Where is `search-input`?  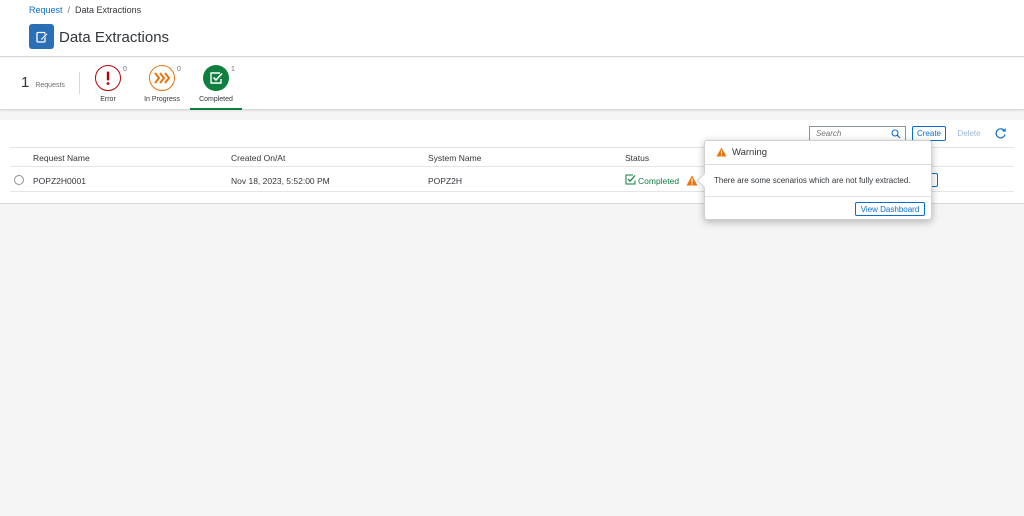 search-input is located at coordinates (848, 133).